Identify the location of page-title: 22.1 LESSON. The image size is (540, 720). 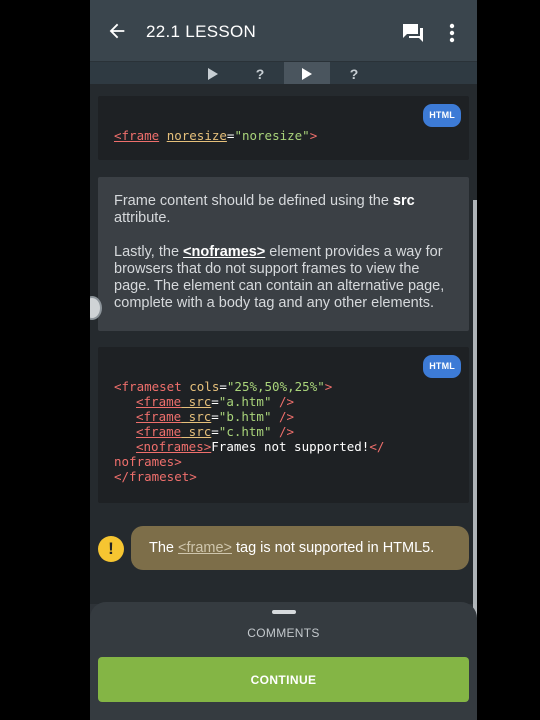
(201, 31).